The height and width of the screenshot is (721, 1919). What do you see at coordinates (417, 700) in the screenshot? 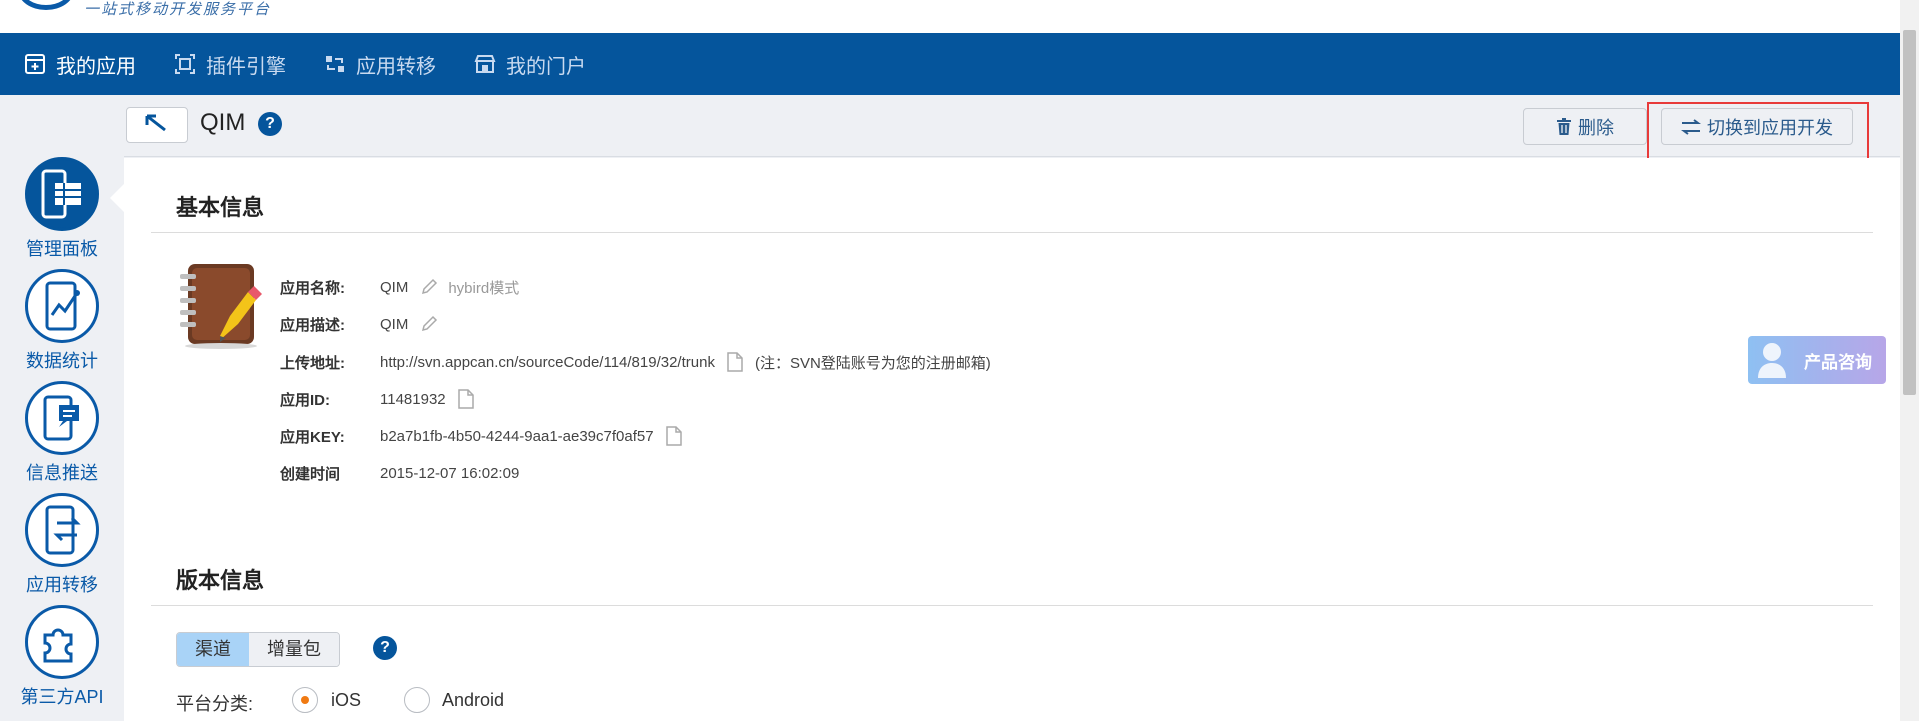
I see `radio-android` at bounding box center [417, 700].